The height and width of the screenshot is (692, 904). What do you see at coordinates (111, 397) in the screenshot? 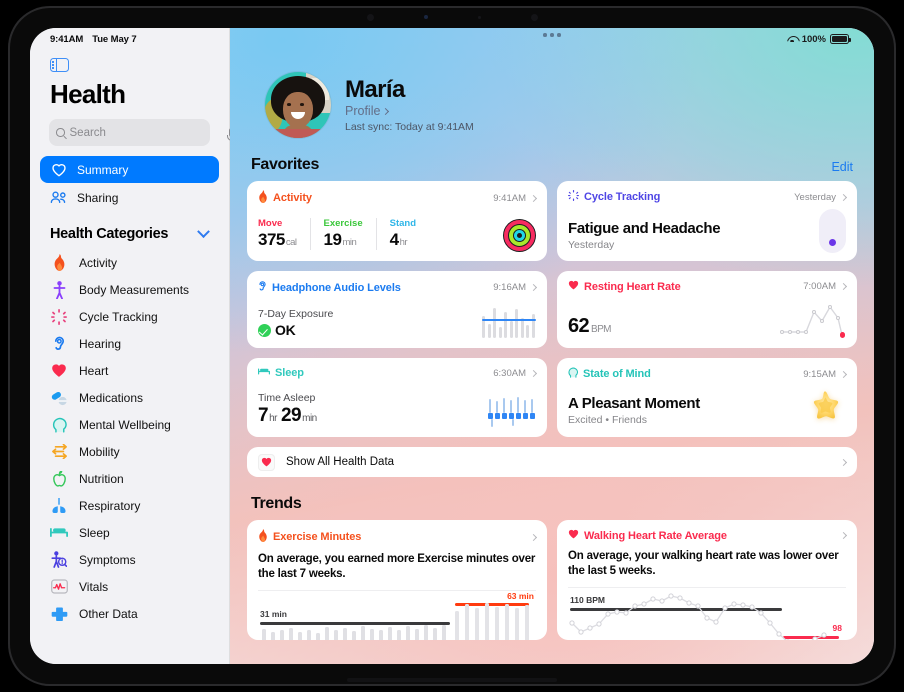
I see `sidebar-item-label: Medications` at bounding box center [111, 397].